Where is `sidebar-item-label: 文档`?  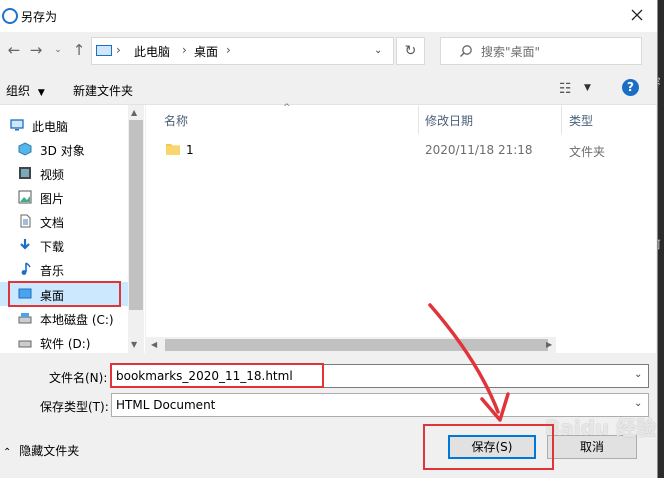 sidebar-item-label: 文档 is located at coordinates (52, 223).